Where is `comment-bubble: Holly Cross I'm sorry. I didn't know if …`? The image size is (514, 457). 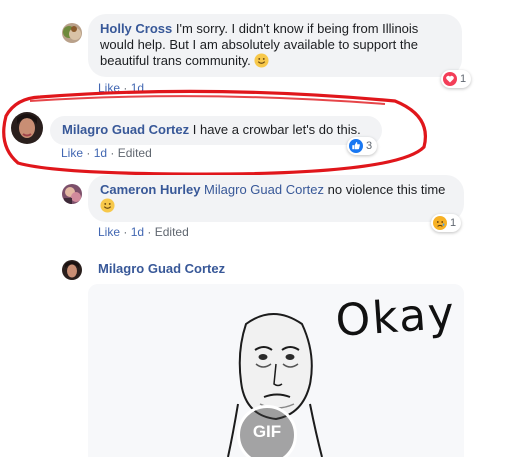
comment-bubble: Holly Cross I'm sorry. I didn't know if … is located at coordinates (275, 45).